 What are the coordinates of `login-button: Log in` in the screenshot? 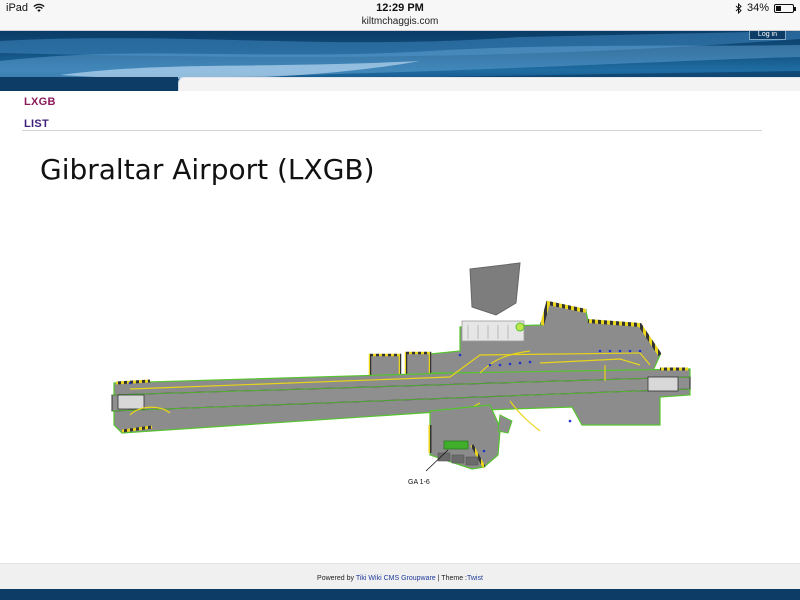 It's located at (767, 35).